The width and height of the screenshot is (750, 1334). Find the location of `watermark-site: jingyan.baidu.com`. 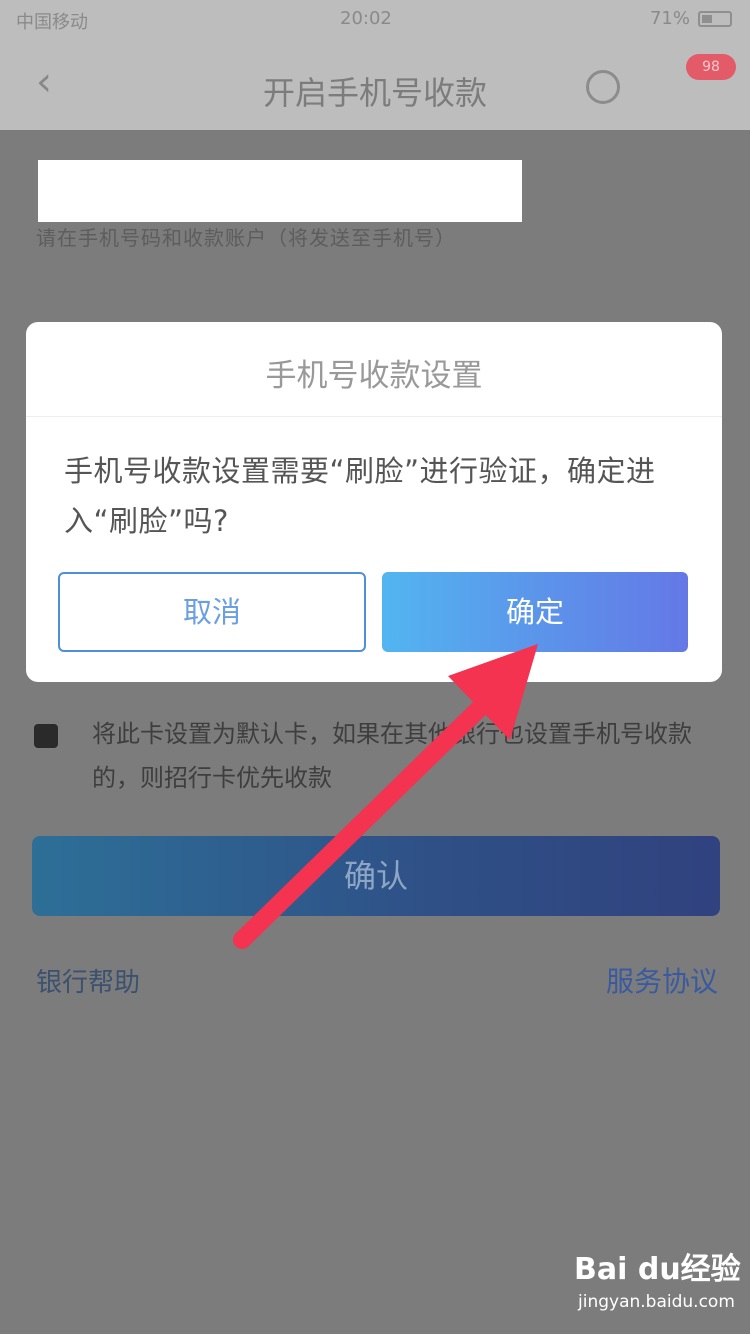

watermark-site: jingyan.baidu.com is located at coordinates (656, 1302).